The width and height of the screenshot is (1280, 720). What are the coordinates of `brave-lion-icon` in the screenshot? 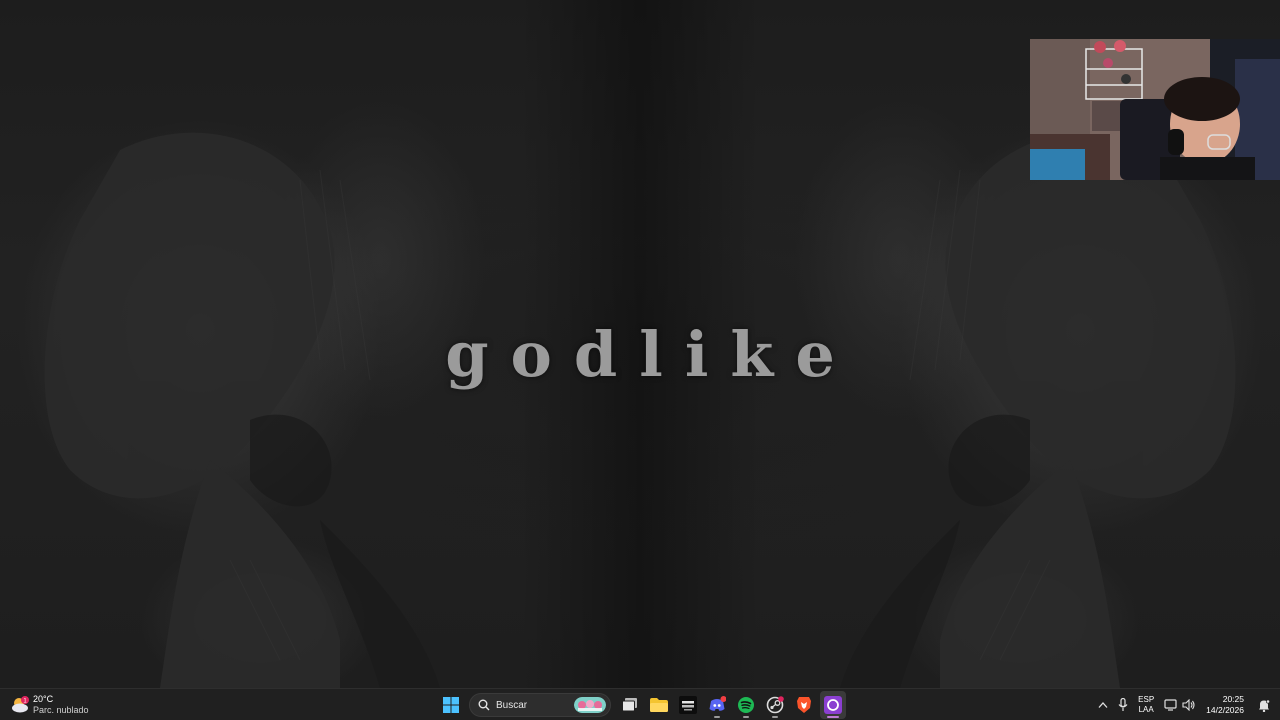 It's located at (803, 705).